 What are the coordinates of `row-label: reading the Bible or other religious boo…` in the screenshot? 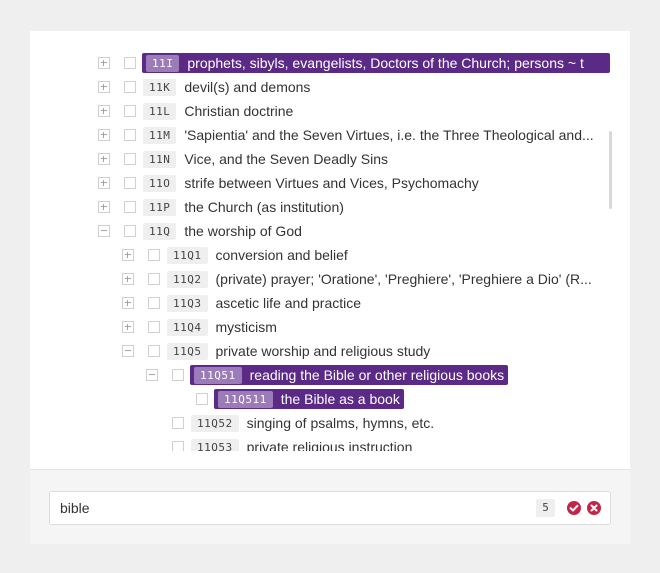 It's located at (377, 375).